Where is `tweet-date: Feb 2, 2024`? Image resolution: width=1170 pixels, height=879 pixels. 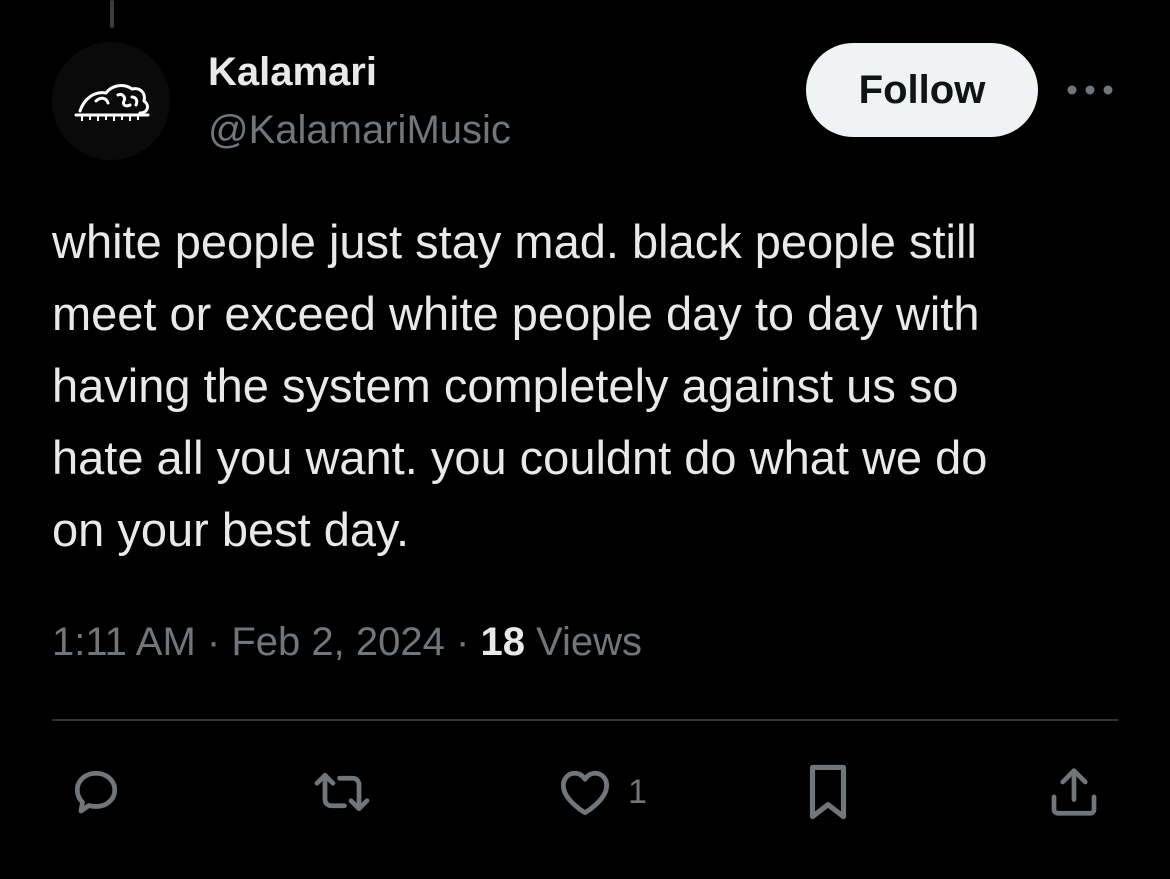
tweet-date: Feb 2, 2024 is located at coordinates (338, 642).